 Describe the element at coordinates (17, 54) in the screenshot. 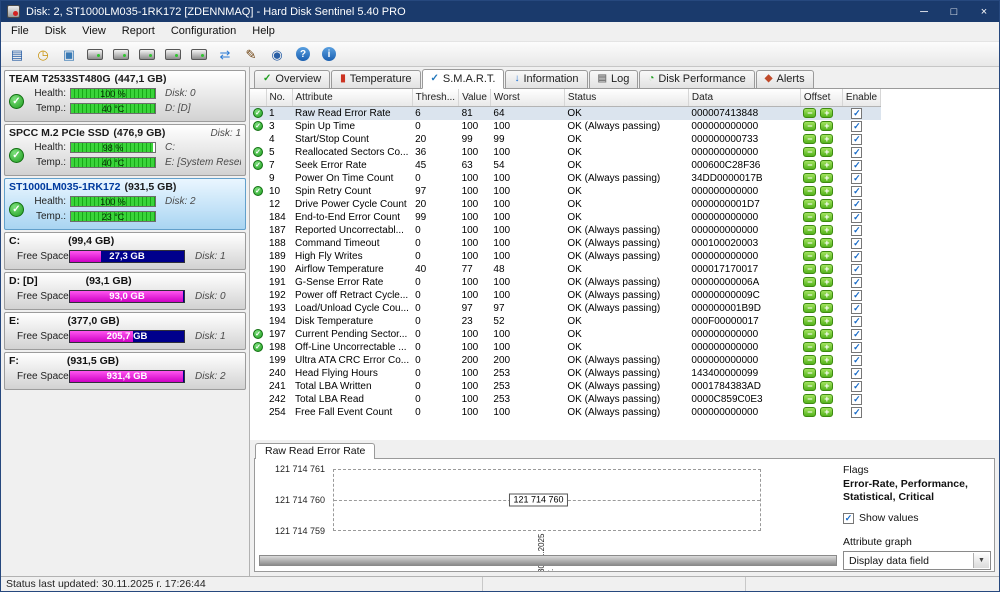

I see `report-icon: ▤` at that location.